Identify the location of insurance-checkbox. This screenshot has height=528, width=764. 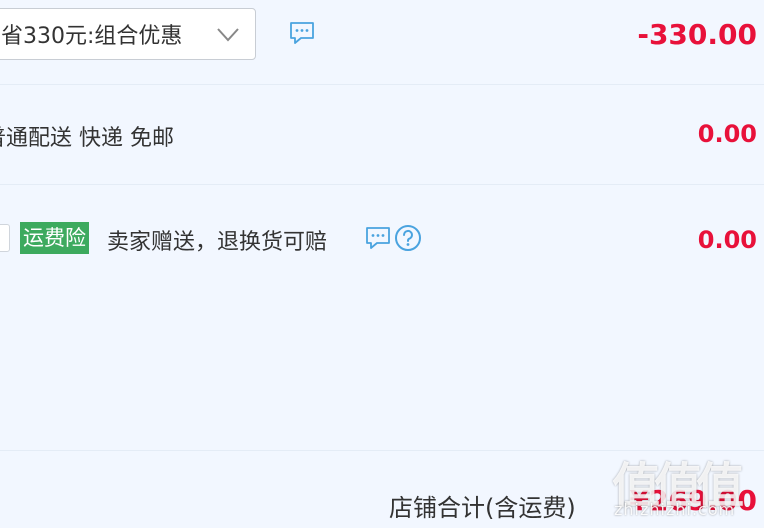
(5, 238).